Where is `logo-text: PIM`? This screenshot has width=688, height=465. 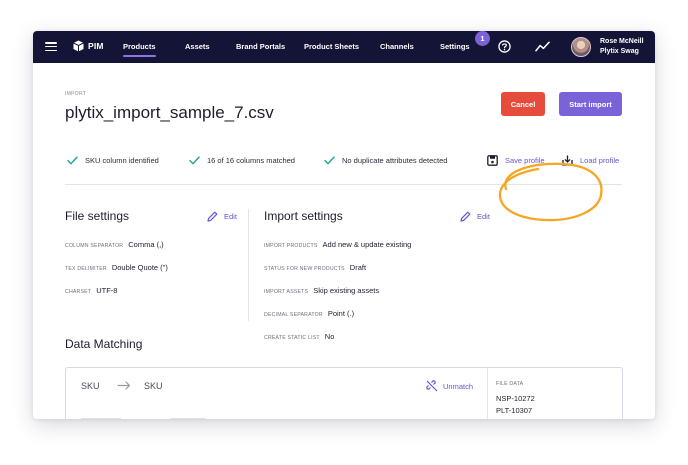
logo-text: PIM is located at coordinates (96, 46).